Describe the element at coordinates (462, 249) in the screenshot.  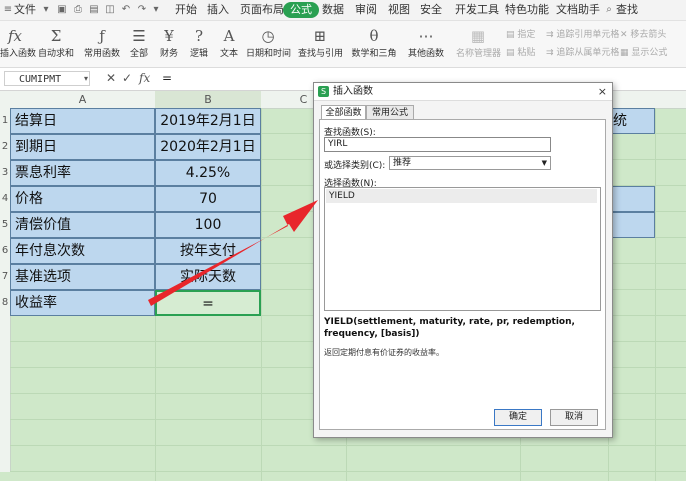
I see `function-list: YIELD` at that location.